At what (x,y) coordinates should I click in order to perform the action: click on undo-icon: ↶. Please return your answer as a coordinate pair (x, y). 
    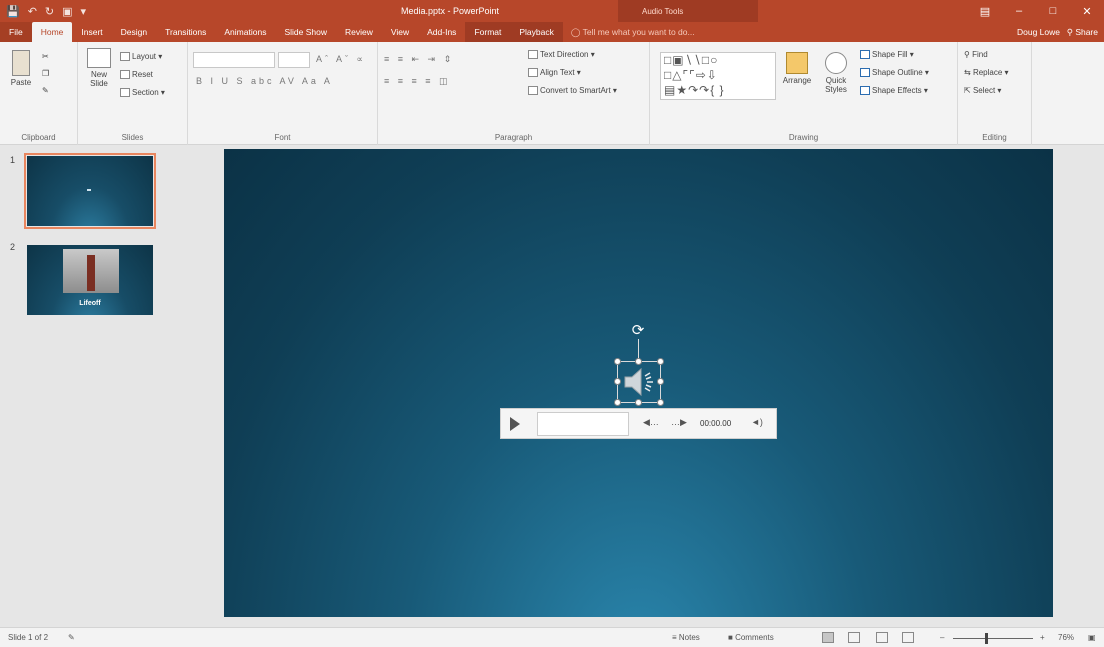
    Looking at the image, I should click on (32, 11).